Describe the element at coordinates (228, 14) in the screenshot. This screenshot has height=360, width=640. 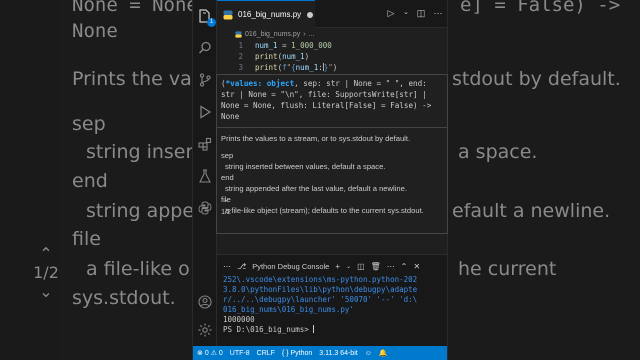
I see `python-file-icon` at that location.